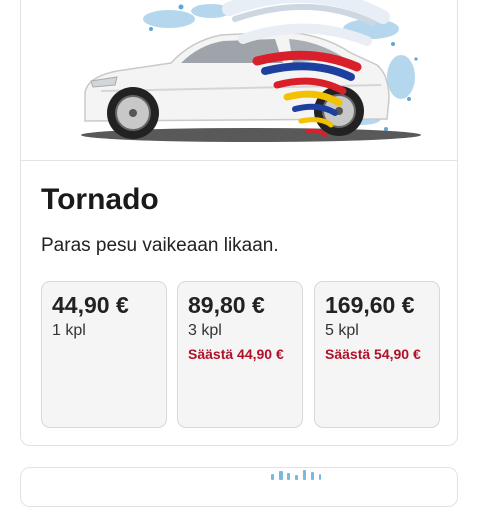  Describe the element at coordinates (226, 305) in the screenshot. I see `price-value: 89,80 €` at that location.